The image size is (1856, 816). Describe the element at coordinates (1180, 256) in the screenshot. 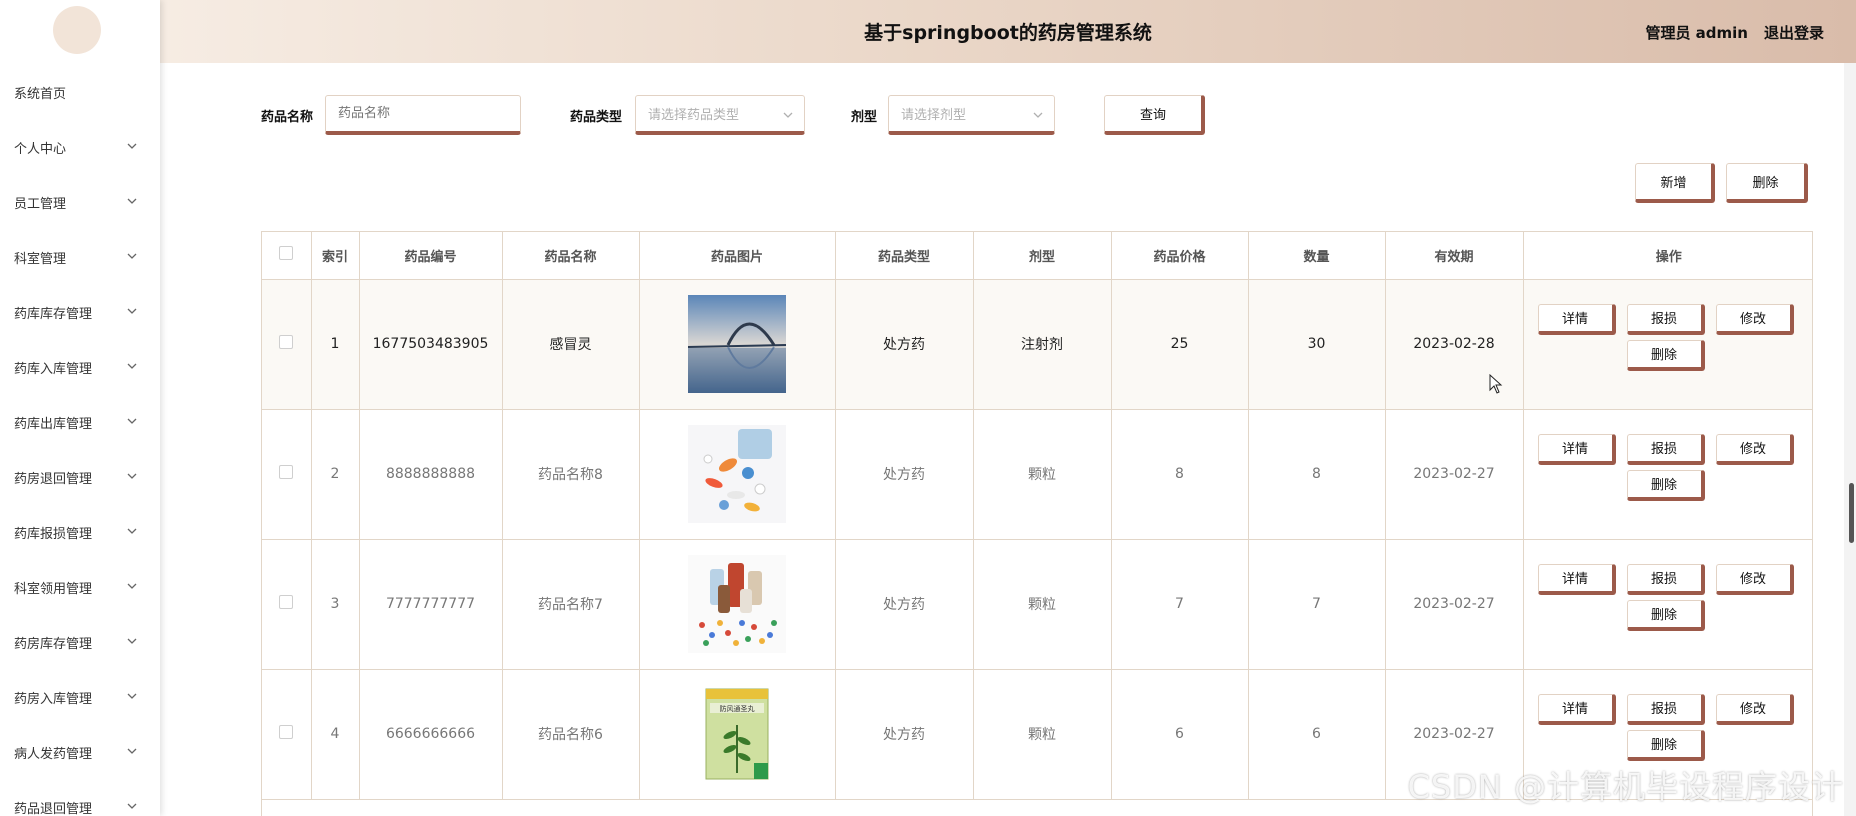

I see `column-header: 药品价格` at that location.